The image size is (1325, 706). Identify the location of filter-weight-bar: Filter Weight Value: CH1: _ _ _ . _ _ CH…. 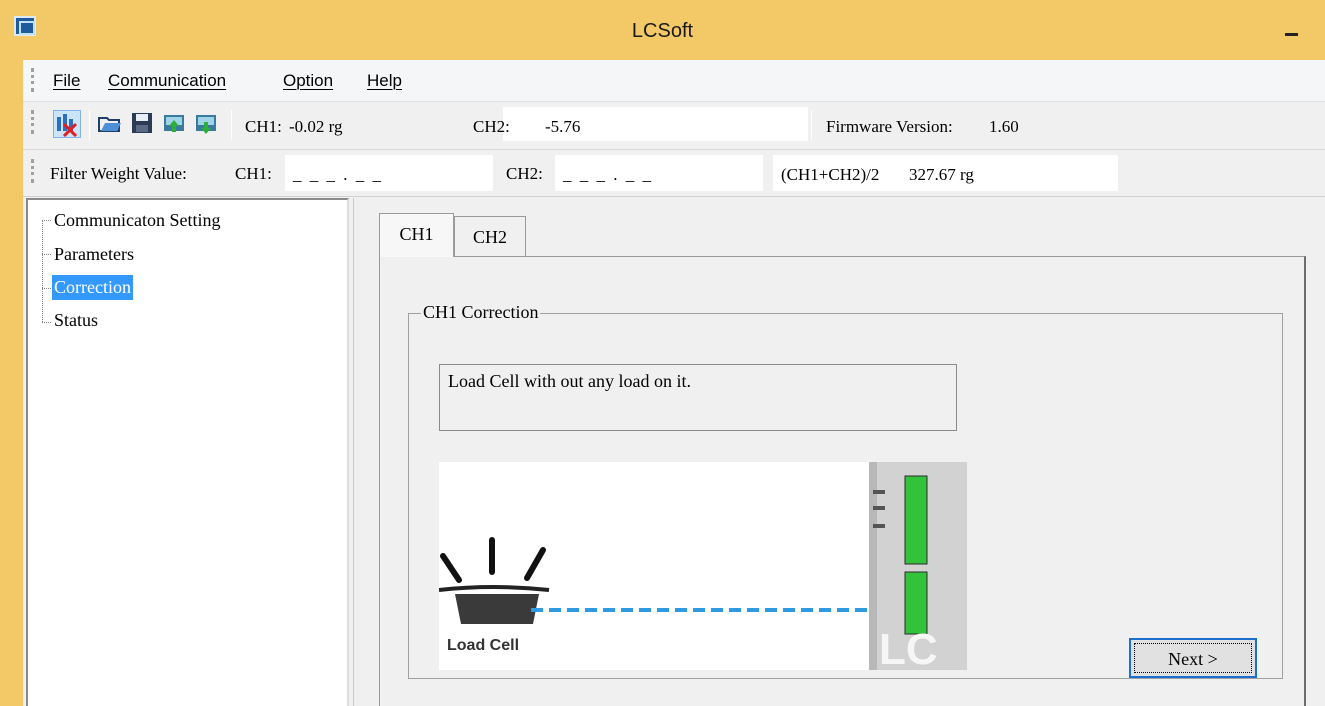
(674, 174).